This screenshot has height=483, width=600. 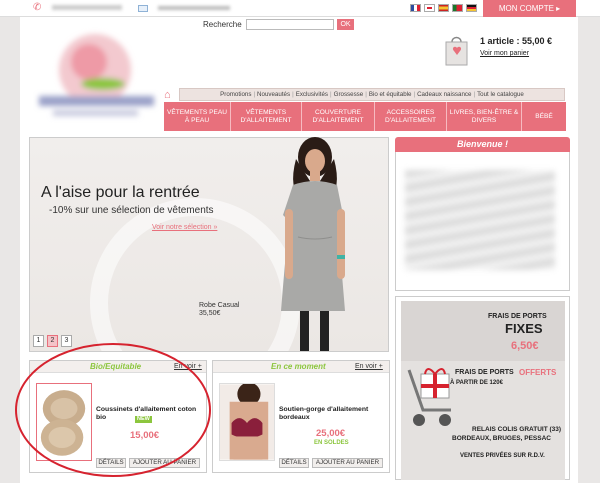 What do you see at coordinates (516, 41) in the screenshot?
I see `cart-summary: 1 article : 55,00 €` at bounding box center [516, 41].